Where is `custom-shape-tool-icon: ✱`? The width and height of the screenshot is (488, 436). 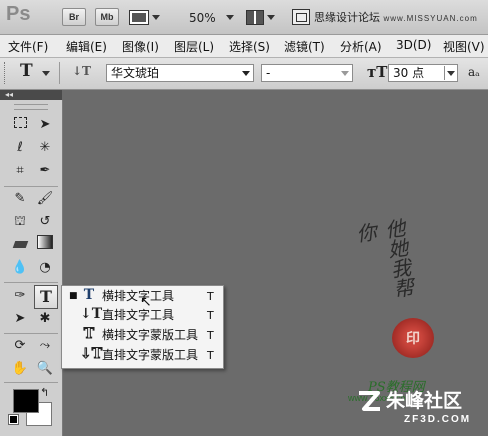
custom-shape-tool-icon: ✱ is located at coordinates (45, 319).